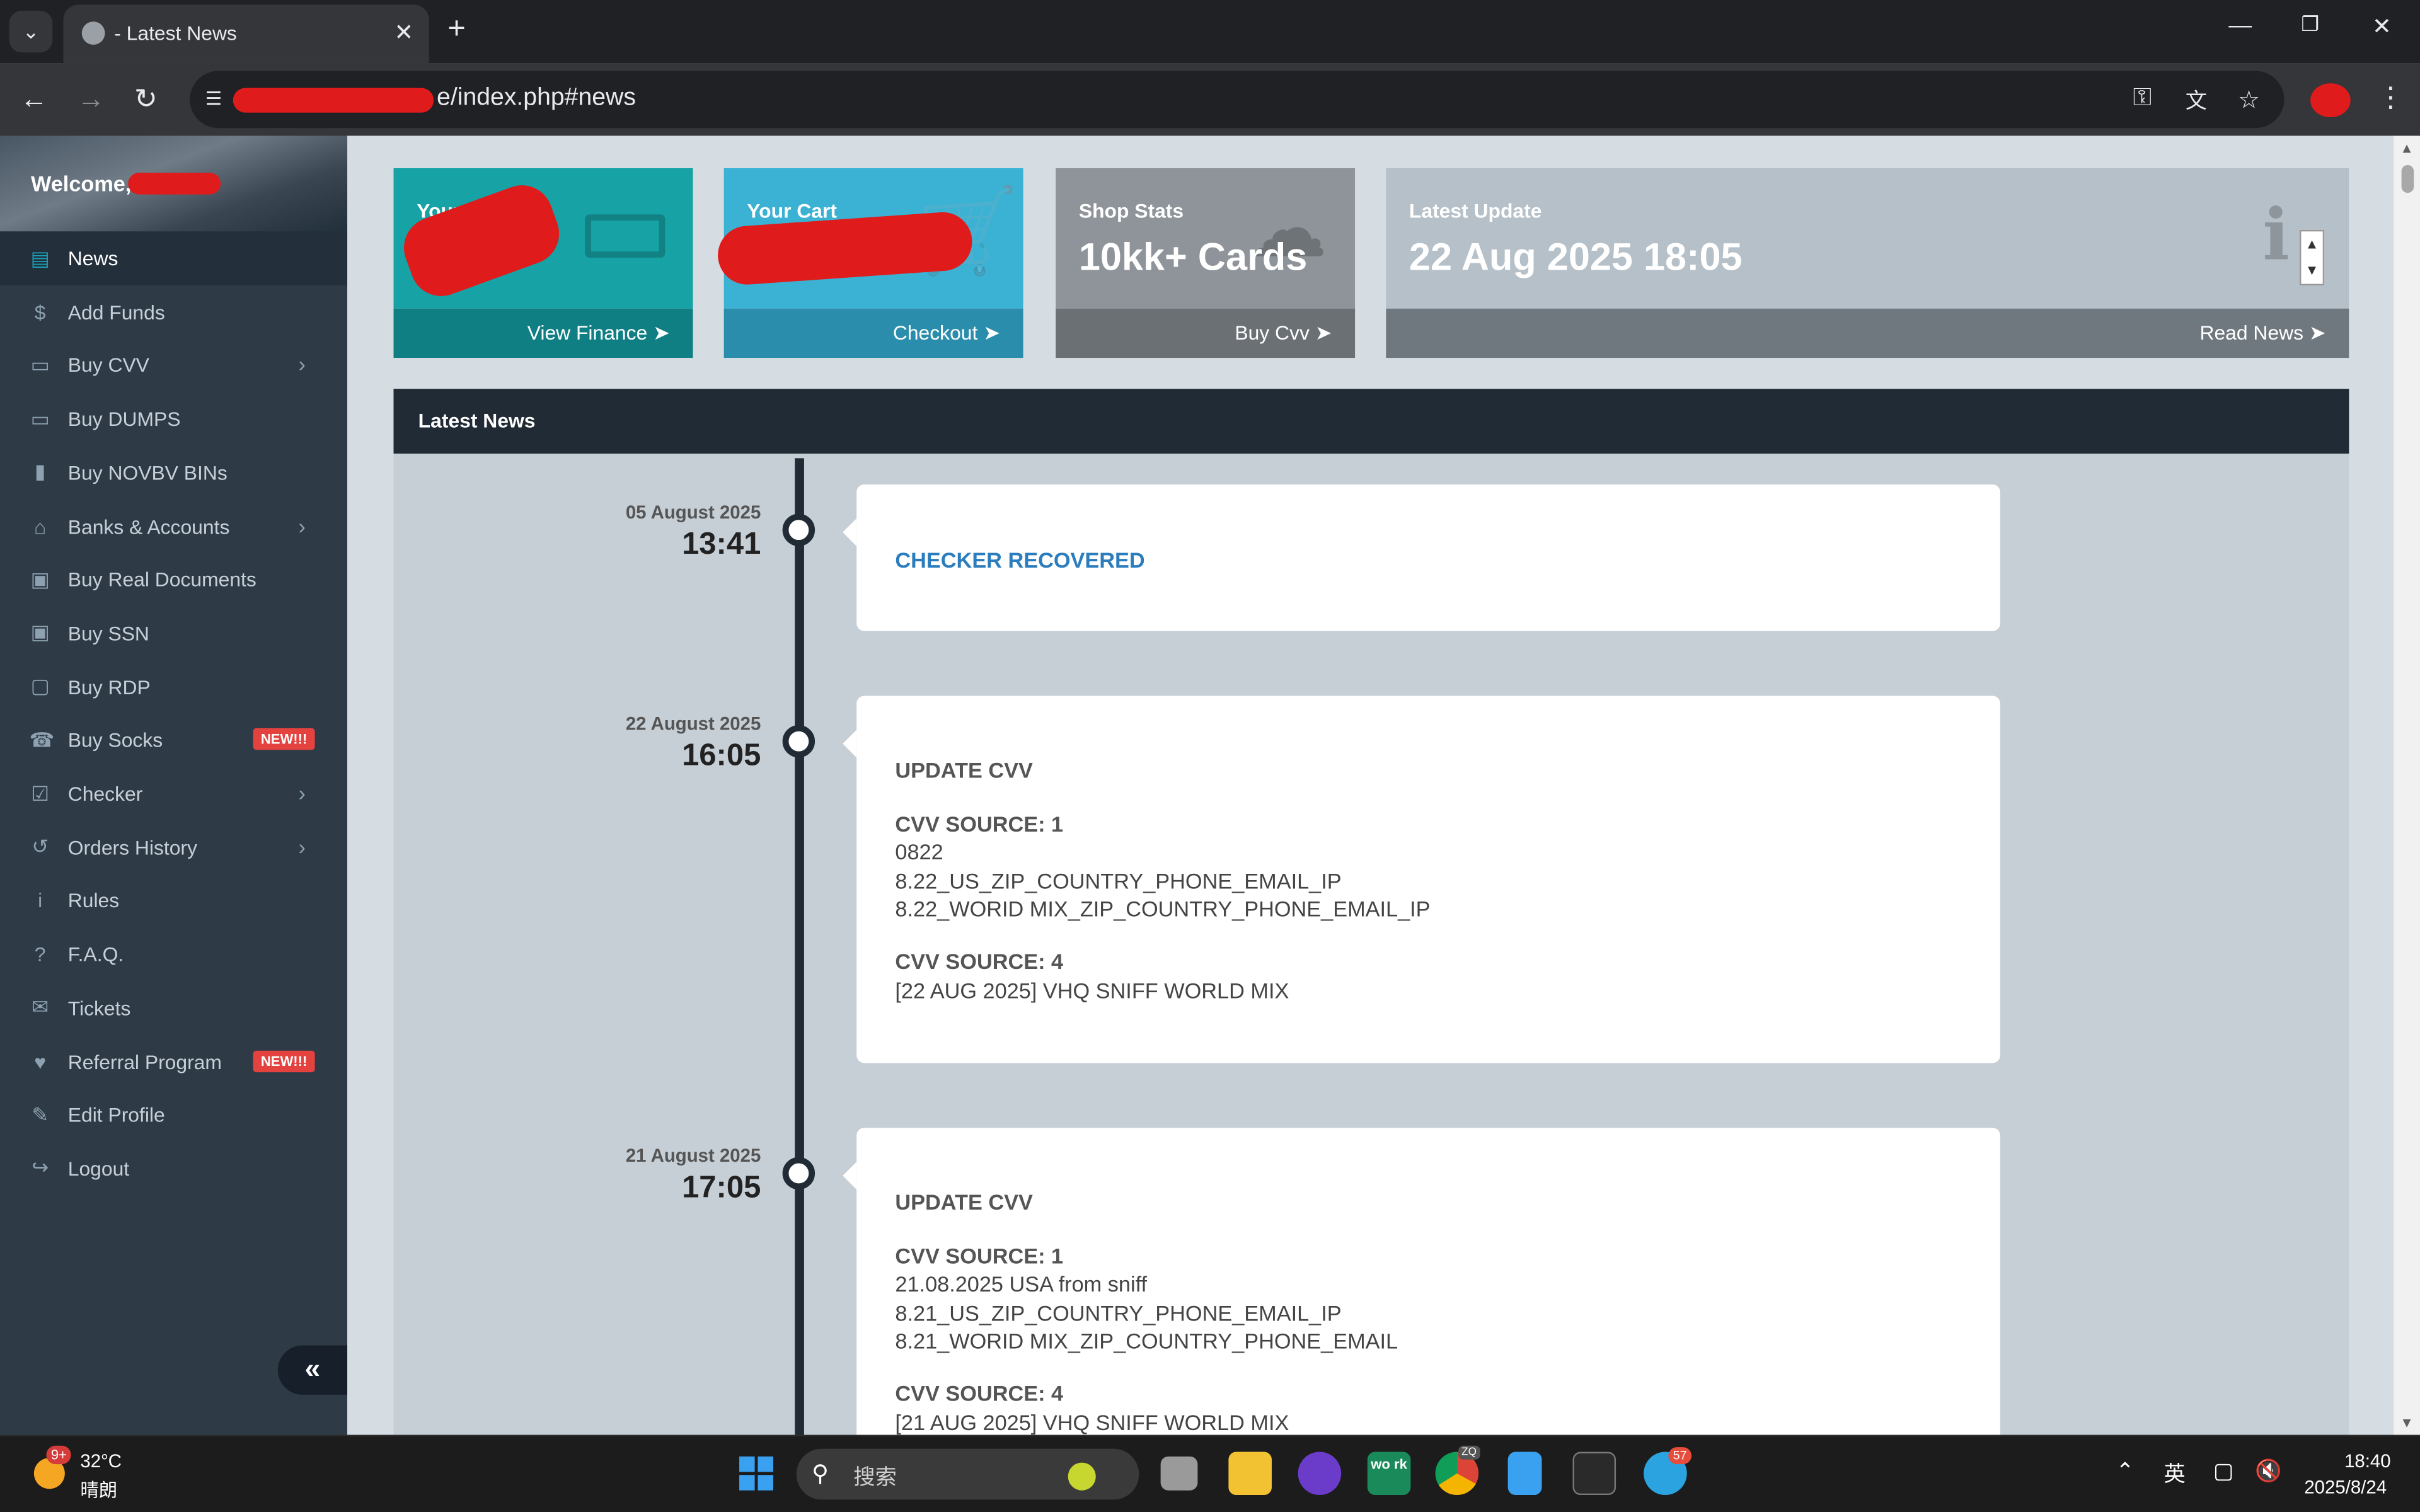 The height and width of the screenshot is (1512, 2420). What do you see at coordinates (2196, 100) in the screenshot?
I see `translate-icon: 文` at bounding box center [2196, 100].